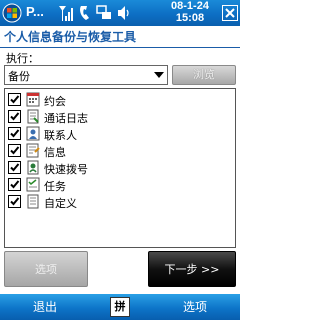 The image size is (320, 320). What do you see at coordinates (66, 118) in the screenshot?
I see `item-label: 通话日志` at bounding box center [66, 118].